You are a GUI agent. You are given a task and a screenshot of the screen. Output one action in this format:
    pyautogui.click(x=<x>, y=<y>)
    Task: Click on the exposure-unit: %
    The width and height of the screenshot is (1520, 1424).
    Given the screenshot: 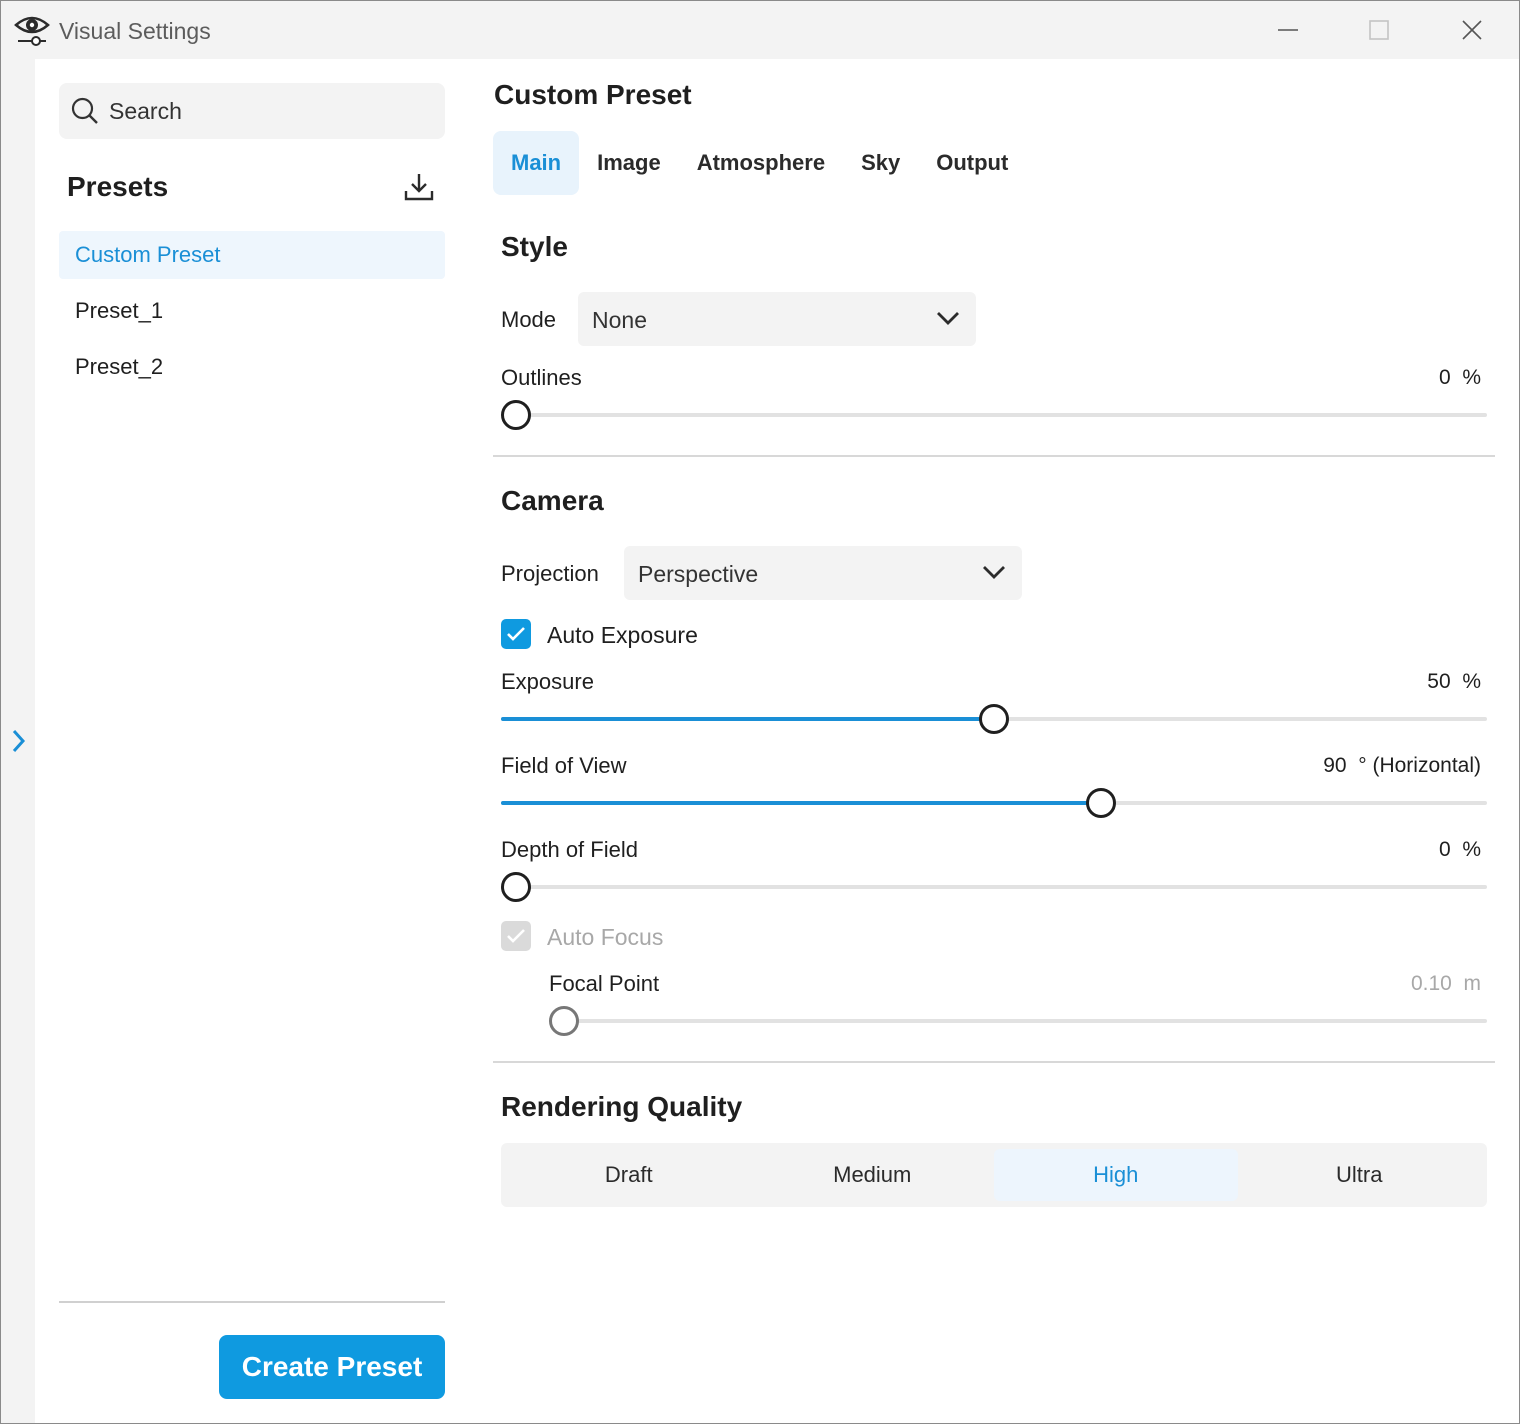 What is the action you would take?
    pyautogui.click(x=1471, y=681)
    